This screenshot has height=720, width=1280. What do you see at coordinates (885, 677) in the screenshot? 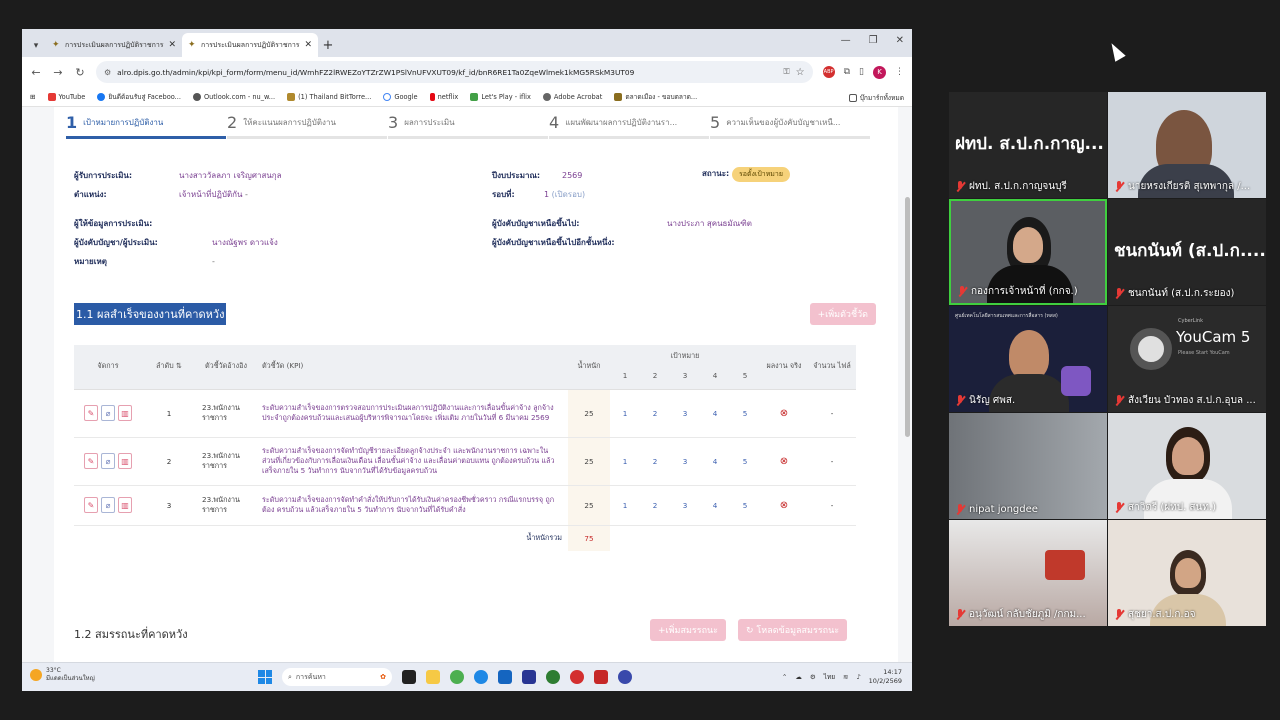
I see `clock: 14:17 10/2/2569` at bounding box center [885, 677].